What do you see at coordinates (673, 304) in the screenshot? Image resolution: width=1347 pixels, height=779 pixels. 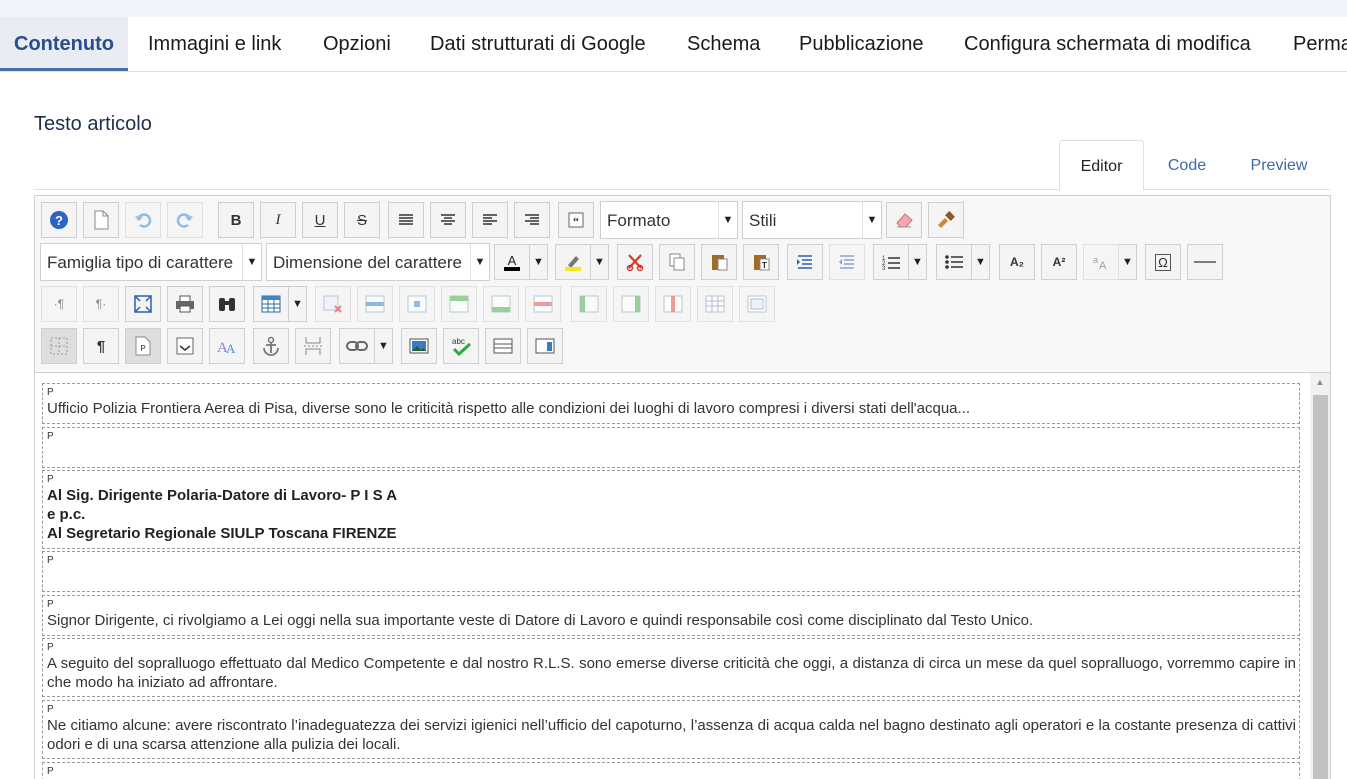 I see `delete-column-icon` at bounding box center [673, 304].